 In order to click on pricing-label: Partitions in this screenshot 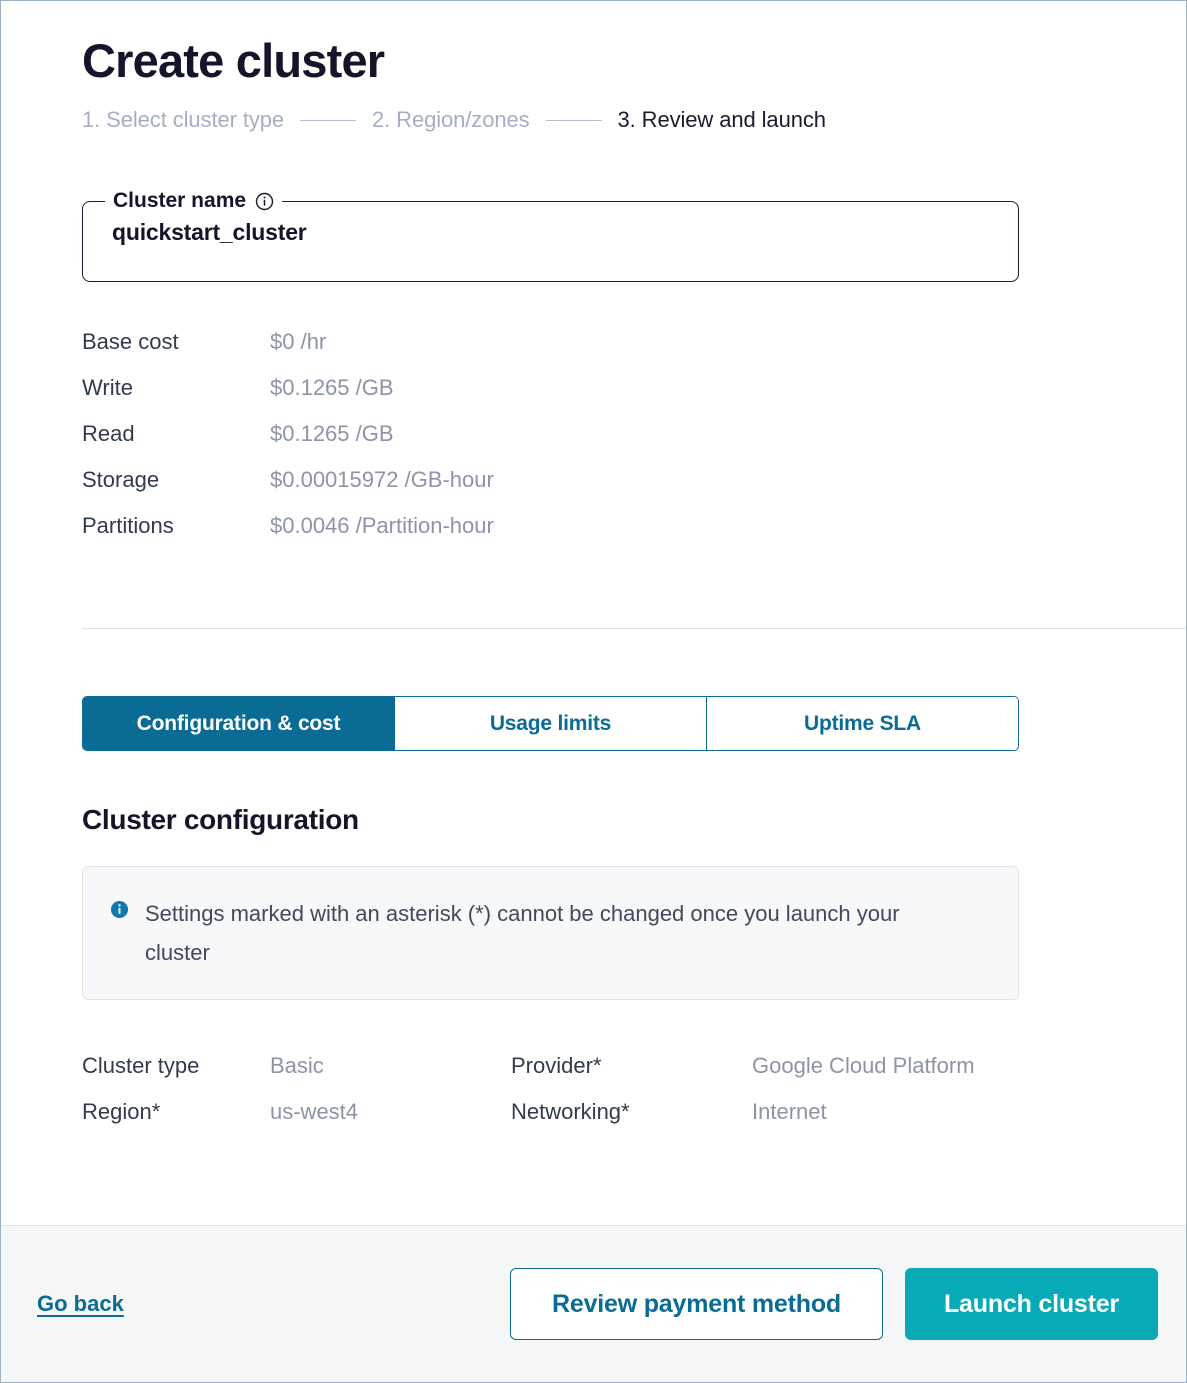, I will do `click(128, 526)`.